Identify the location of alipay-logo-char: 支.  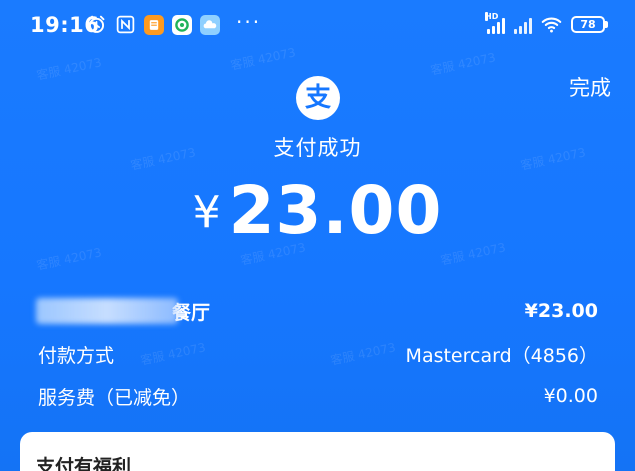
(317, 98).